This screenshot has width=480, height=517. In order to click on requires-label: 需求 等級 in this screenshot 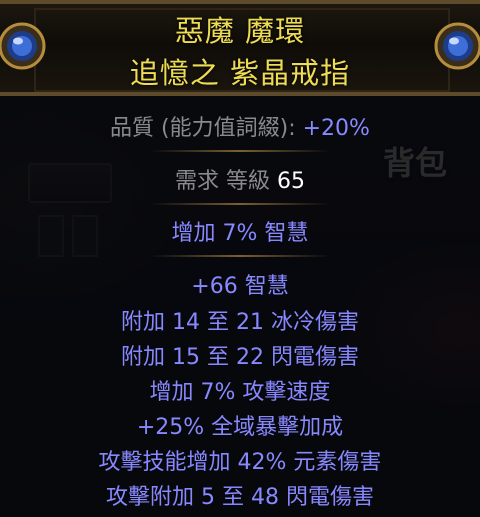, I will do `click(222, 181)`.